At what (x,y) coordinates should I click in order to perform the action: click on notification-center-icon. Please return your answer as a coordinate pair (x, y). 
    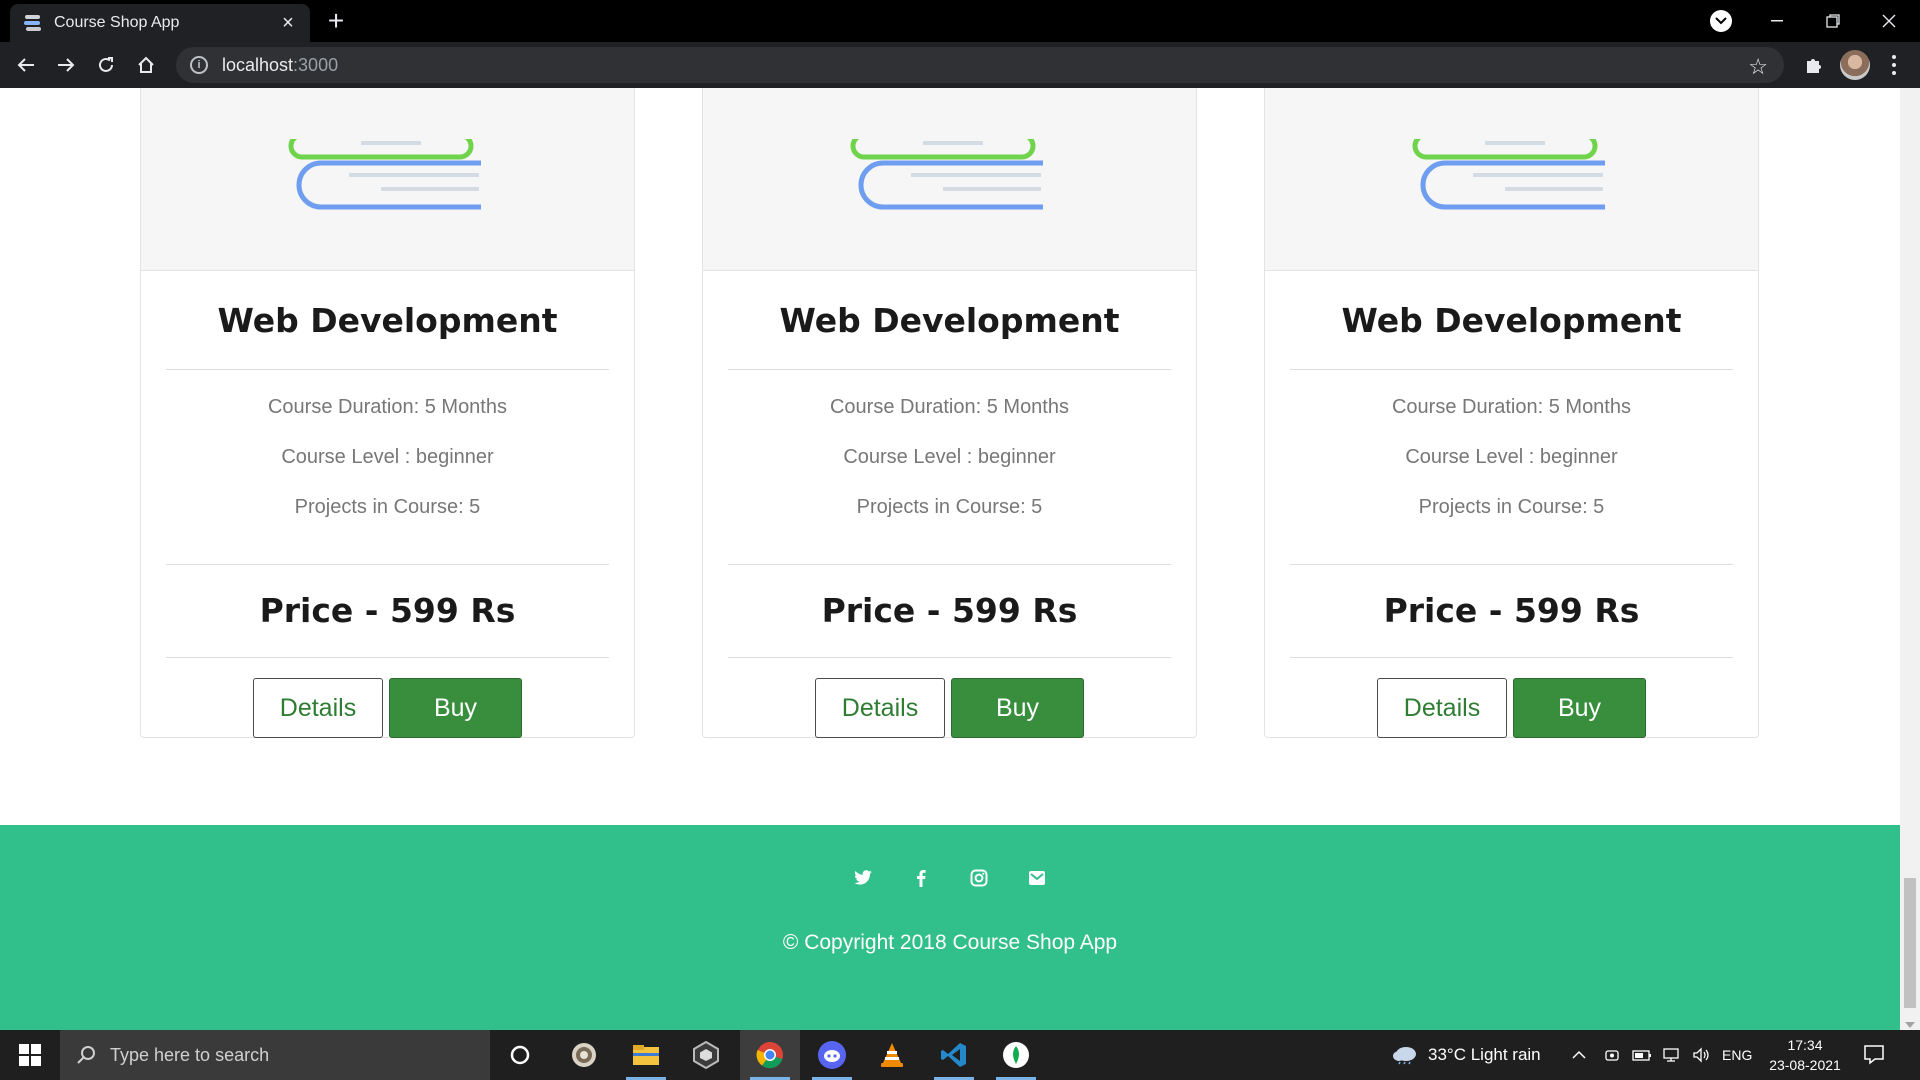
    Looking at the image, I should click on (1875, 1055).